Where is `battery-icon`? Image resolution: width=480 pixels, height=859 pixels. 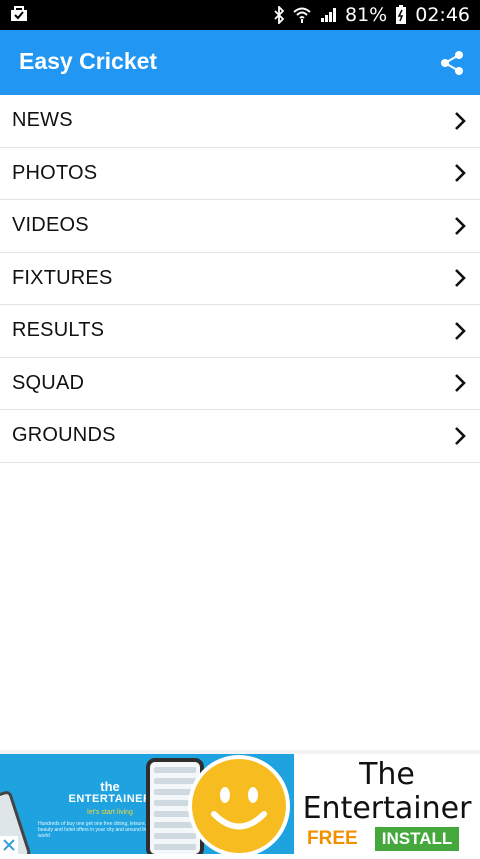 battery-icon is located at coordinates (401, 15).